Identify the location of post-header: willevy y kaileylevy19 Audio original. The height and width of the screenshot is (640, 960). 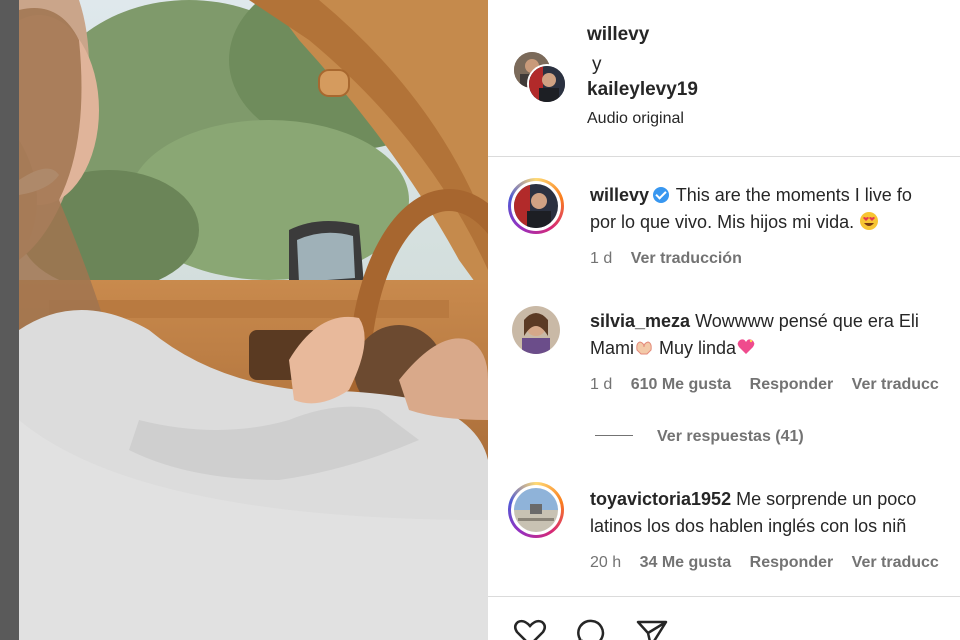
(724, 78).